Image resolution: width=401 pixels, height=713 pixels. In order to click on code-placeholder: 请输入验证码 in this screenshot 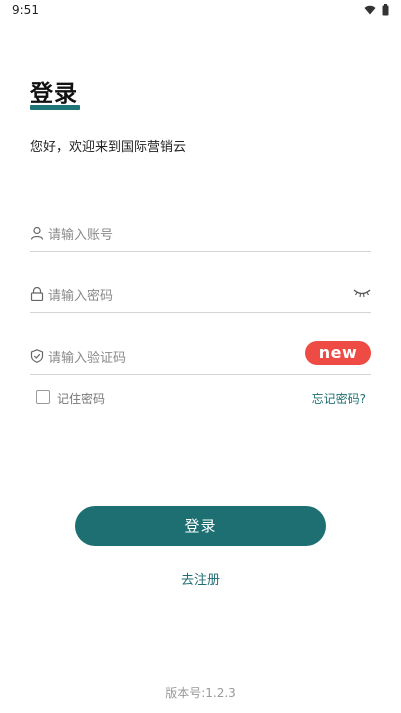, I will do `click(87, 358)`.